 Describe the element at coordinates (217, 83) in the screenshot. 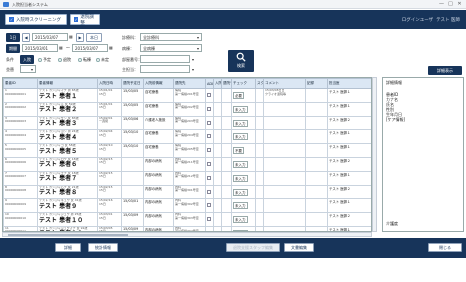

I see `column-header: 入院` at that location.